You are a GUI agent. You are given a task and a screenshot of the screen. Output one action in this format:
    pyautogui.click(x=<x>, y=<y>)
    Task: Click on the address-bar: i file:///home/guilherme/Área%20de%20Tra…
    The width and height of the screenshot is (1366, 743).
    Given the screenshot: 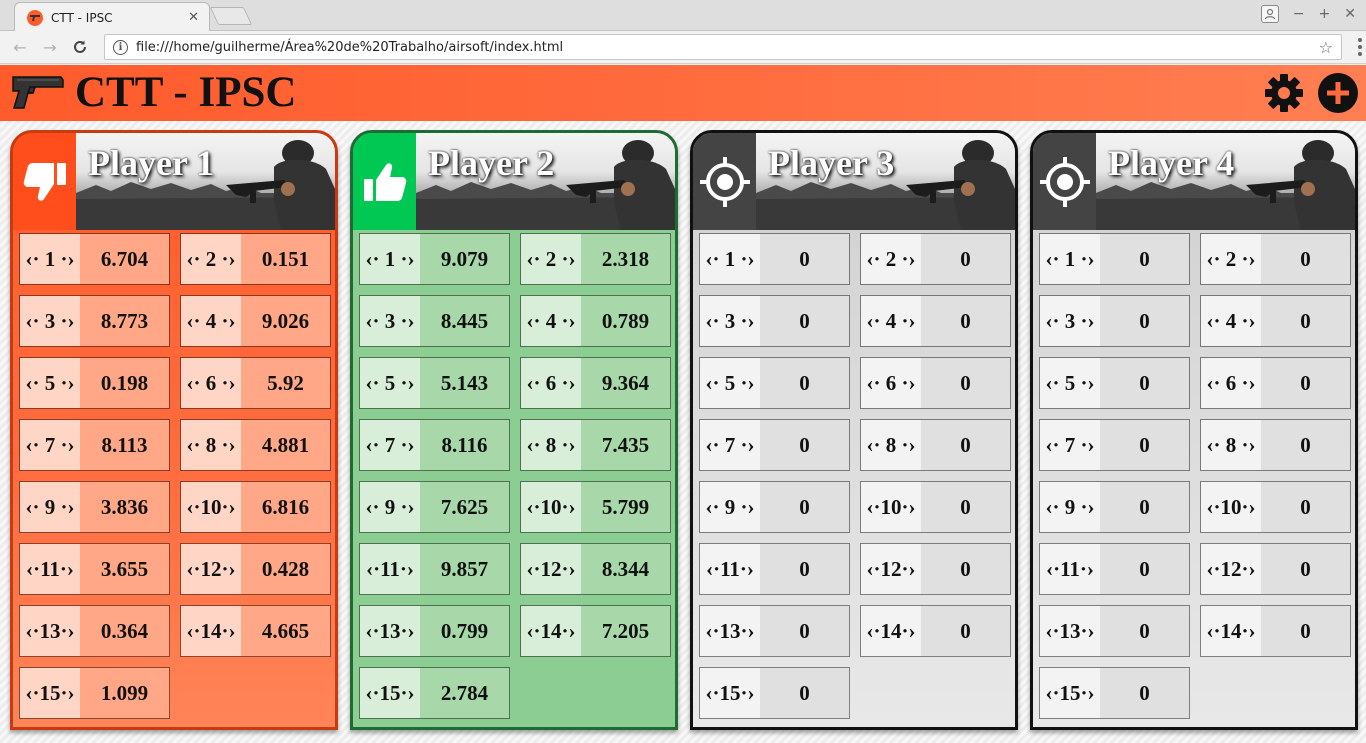 What is the action you would take?
    pyautogui.click(x=723, y=47)
    